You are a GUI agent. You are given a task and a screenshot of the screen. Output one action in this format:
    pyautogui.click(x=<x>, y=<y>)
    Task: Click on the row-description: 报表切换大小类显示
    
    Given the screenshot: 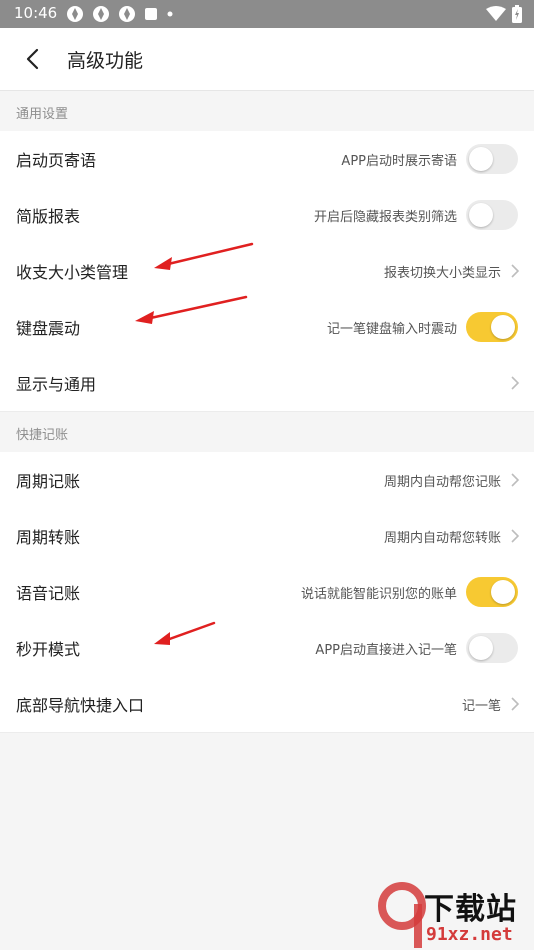 What is the action you would take?
    pyautogui.click(x=442, y=273)
    